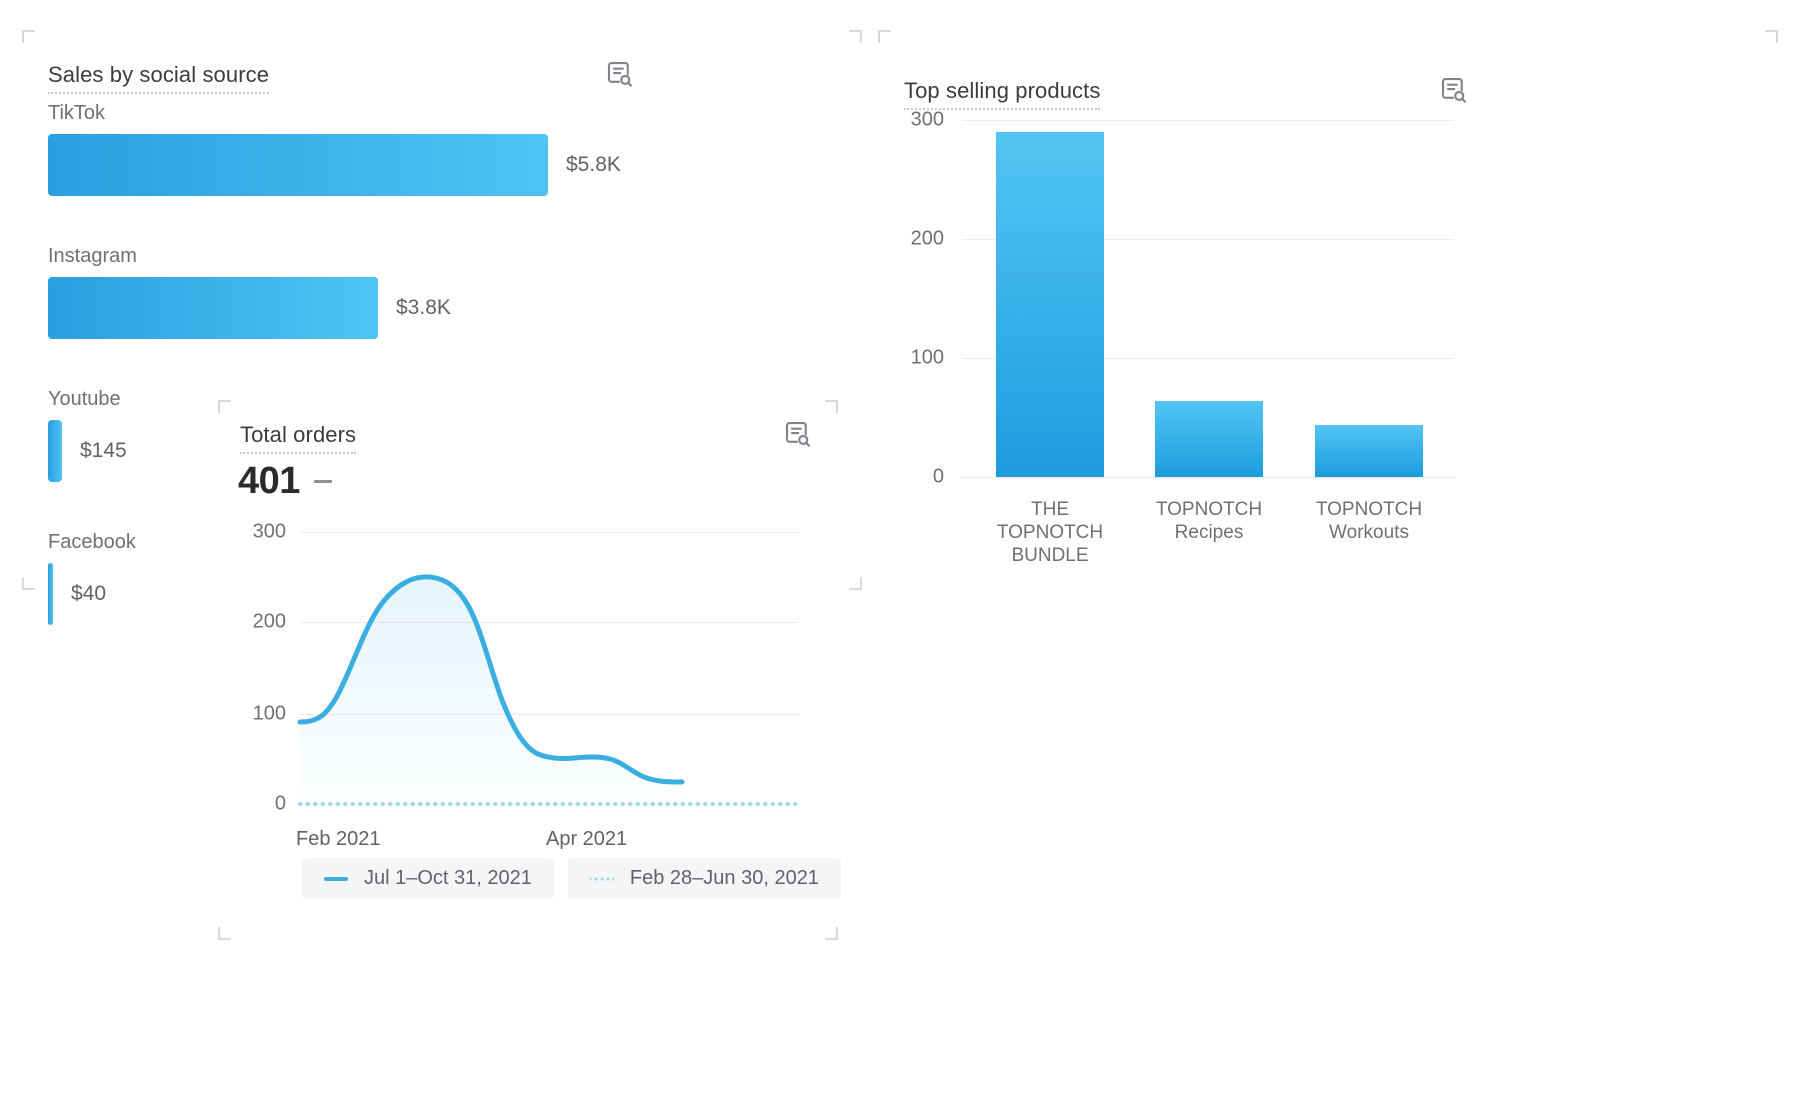 Image resolution: width=1804 pixels, height=1108 pixels. Describe the element at coordinates (587, 839) in the screenshot. I see `x-axis-tick-label: Apr 2021` at that location.